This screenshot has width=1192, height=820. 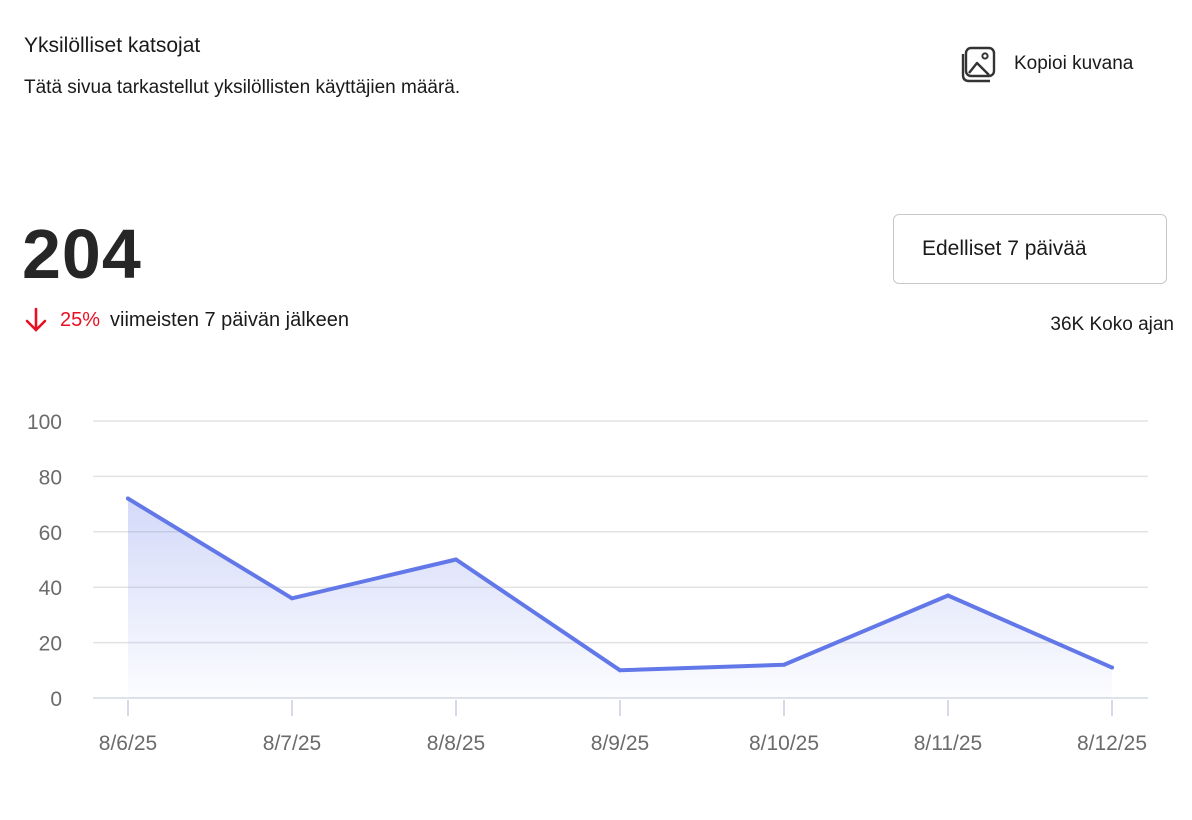 What do you see at coordinates (128, 743) in the screenshot?
I see `x-tick-label: 8/6/25` at bounding box center [128, 743].